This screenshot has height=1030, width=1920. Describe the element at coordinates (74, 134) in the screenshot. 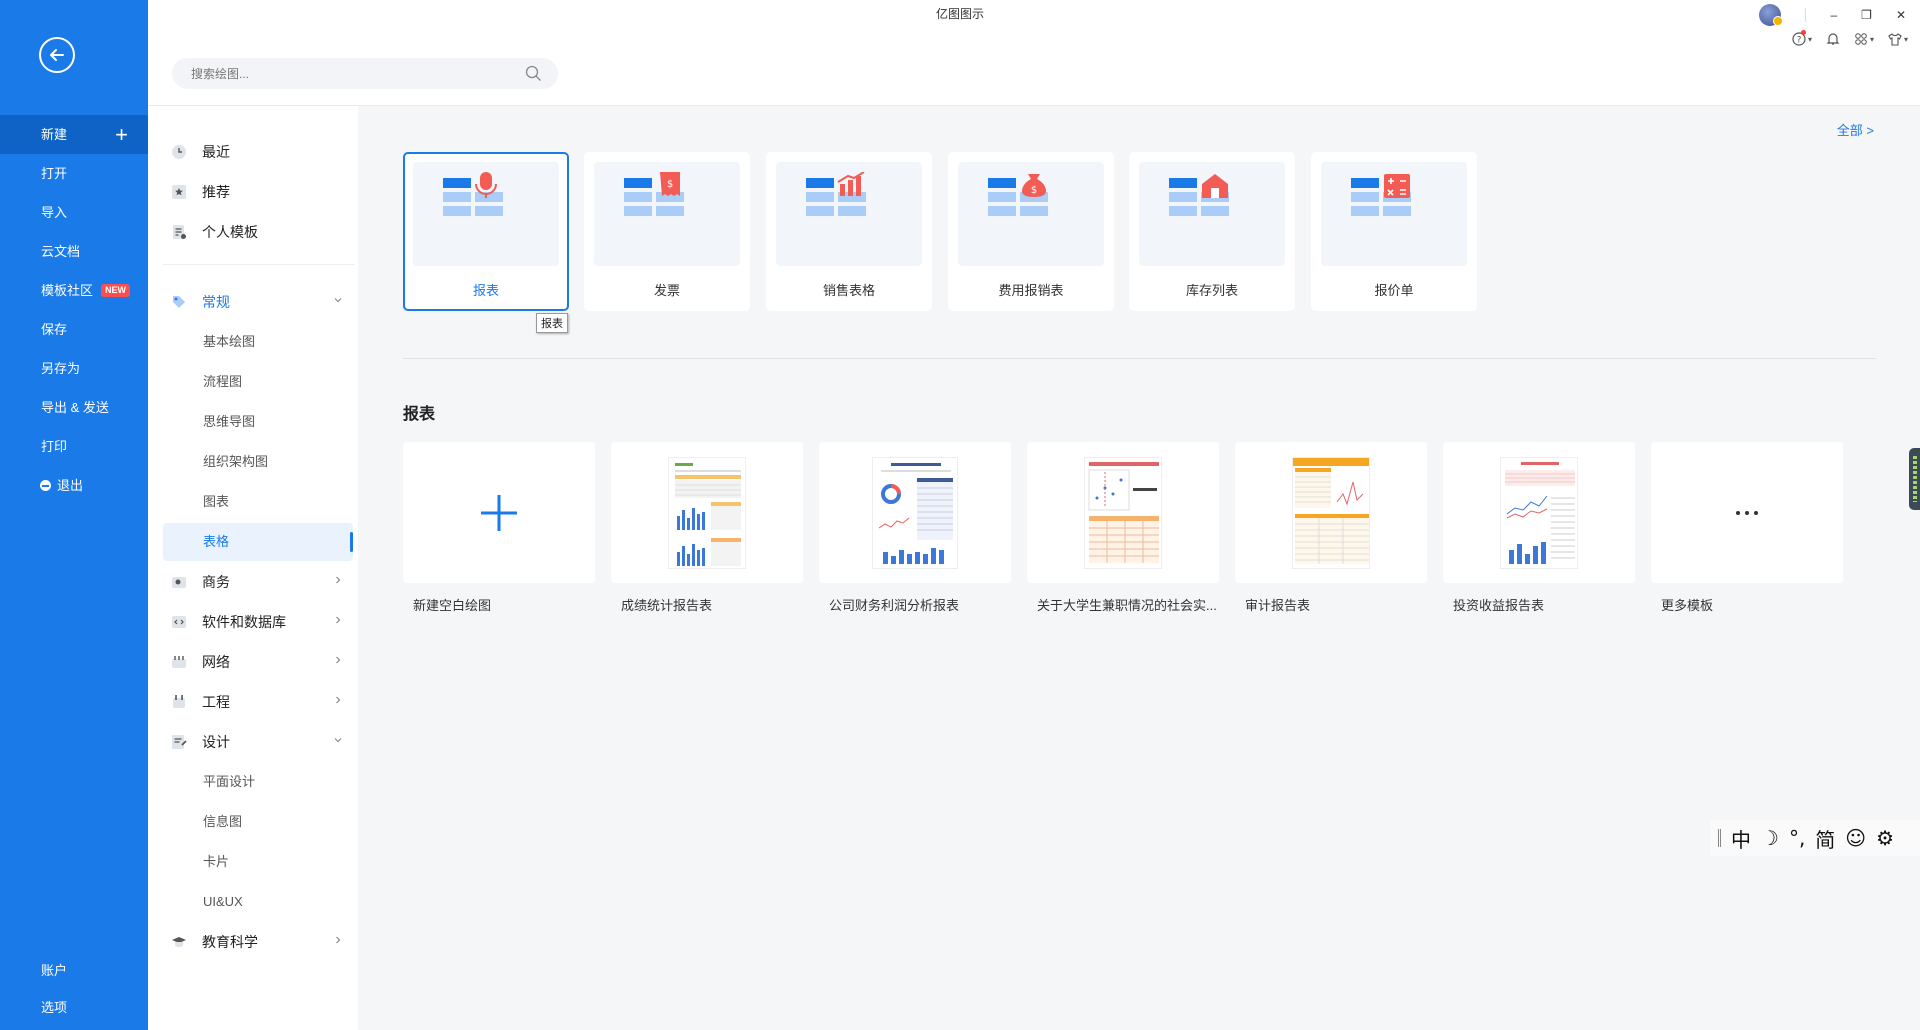

I see `menu-new: 新建 +` at that location.